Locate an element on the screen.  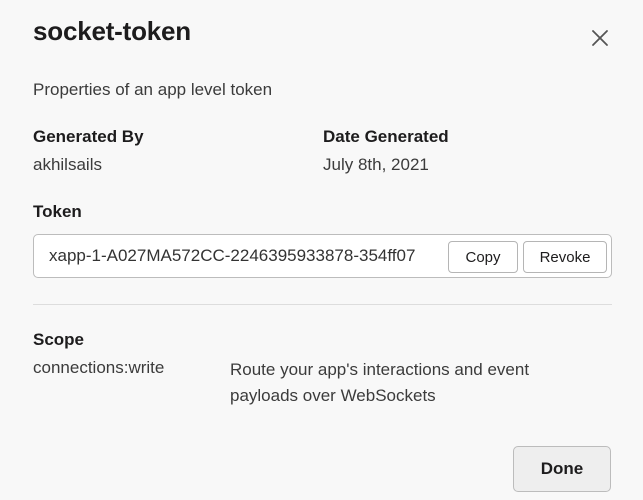
revoke-button: Revoke is located at coordinates (565, 257).